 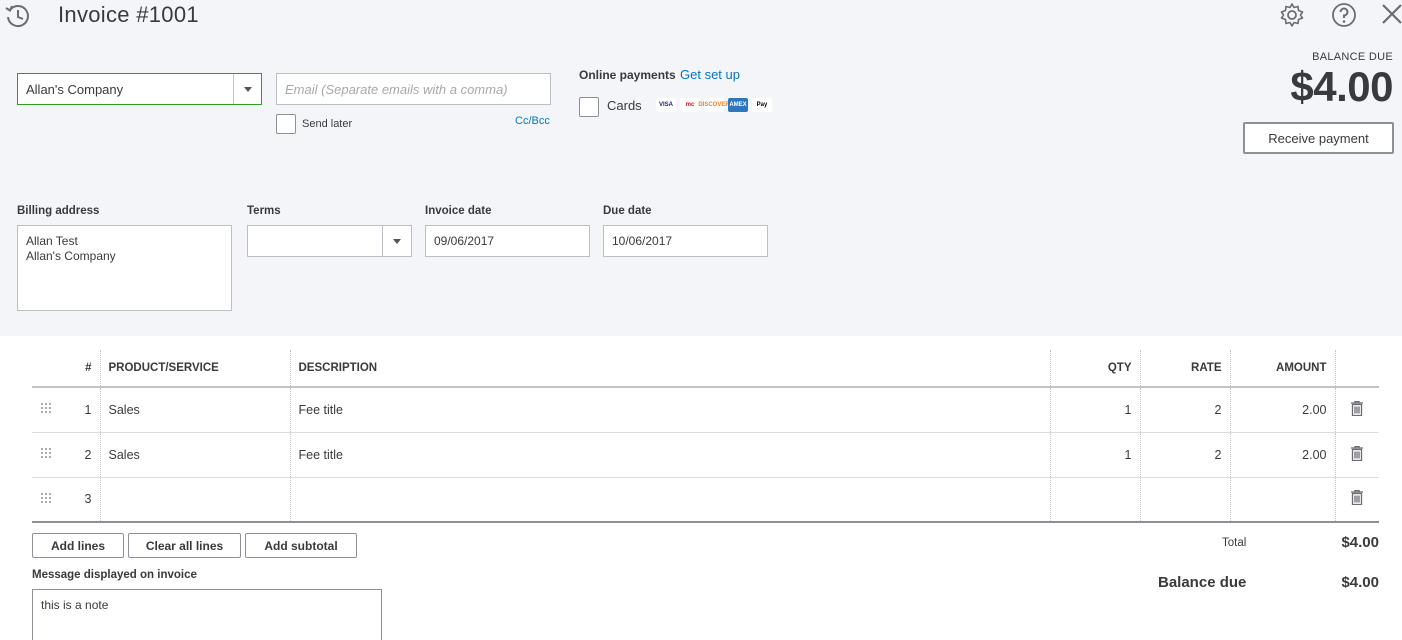 What do you see at coordinates (1282, 500) in the screenshot?
I see `row-amount` at bounding box center [1282, 500].